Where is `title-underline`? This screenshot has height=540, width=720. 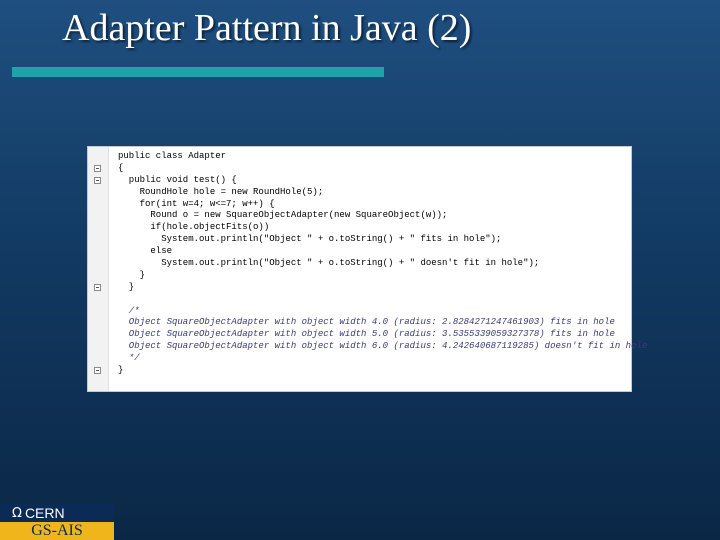 title-underline is located at coordinates (198, 72).